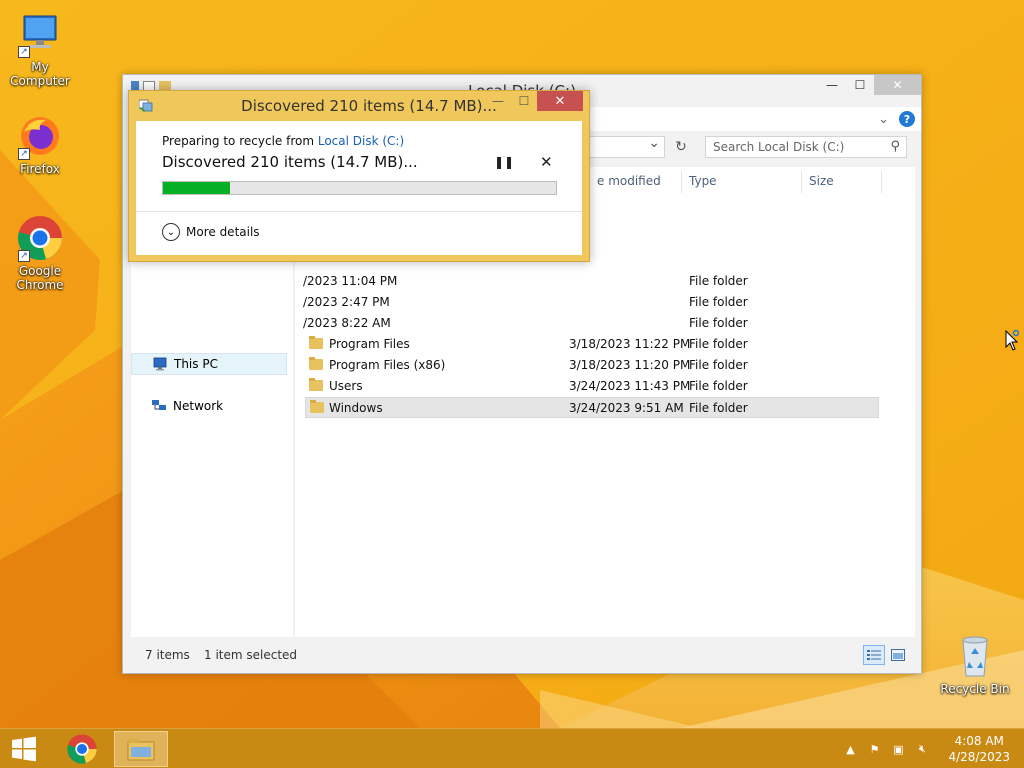 The width and height of the screenshot is (1024, 768). Describe the element at coordinates (752, 119) in the screenshot. I see `ribbon-bar: ⌄ ?` at that location.